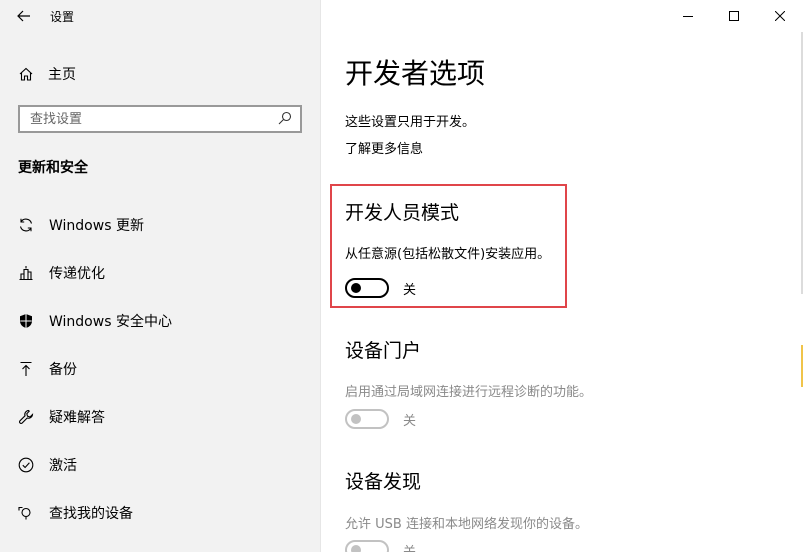 The image size is (803, 552). I want to click on device-portal-toggle-row: 关, so click(380, 419).